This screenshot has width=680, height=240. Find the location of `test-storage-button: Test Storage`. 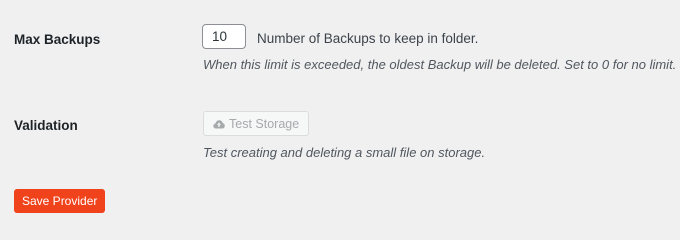

test-storage-button: Test Storage is located at coordinates (256, 123).